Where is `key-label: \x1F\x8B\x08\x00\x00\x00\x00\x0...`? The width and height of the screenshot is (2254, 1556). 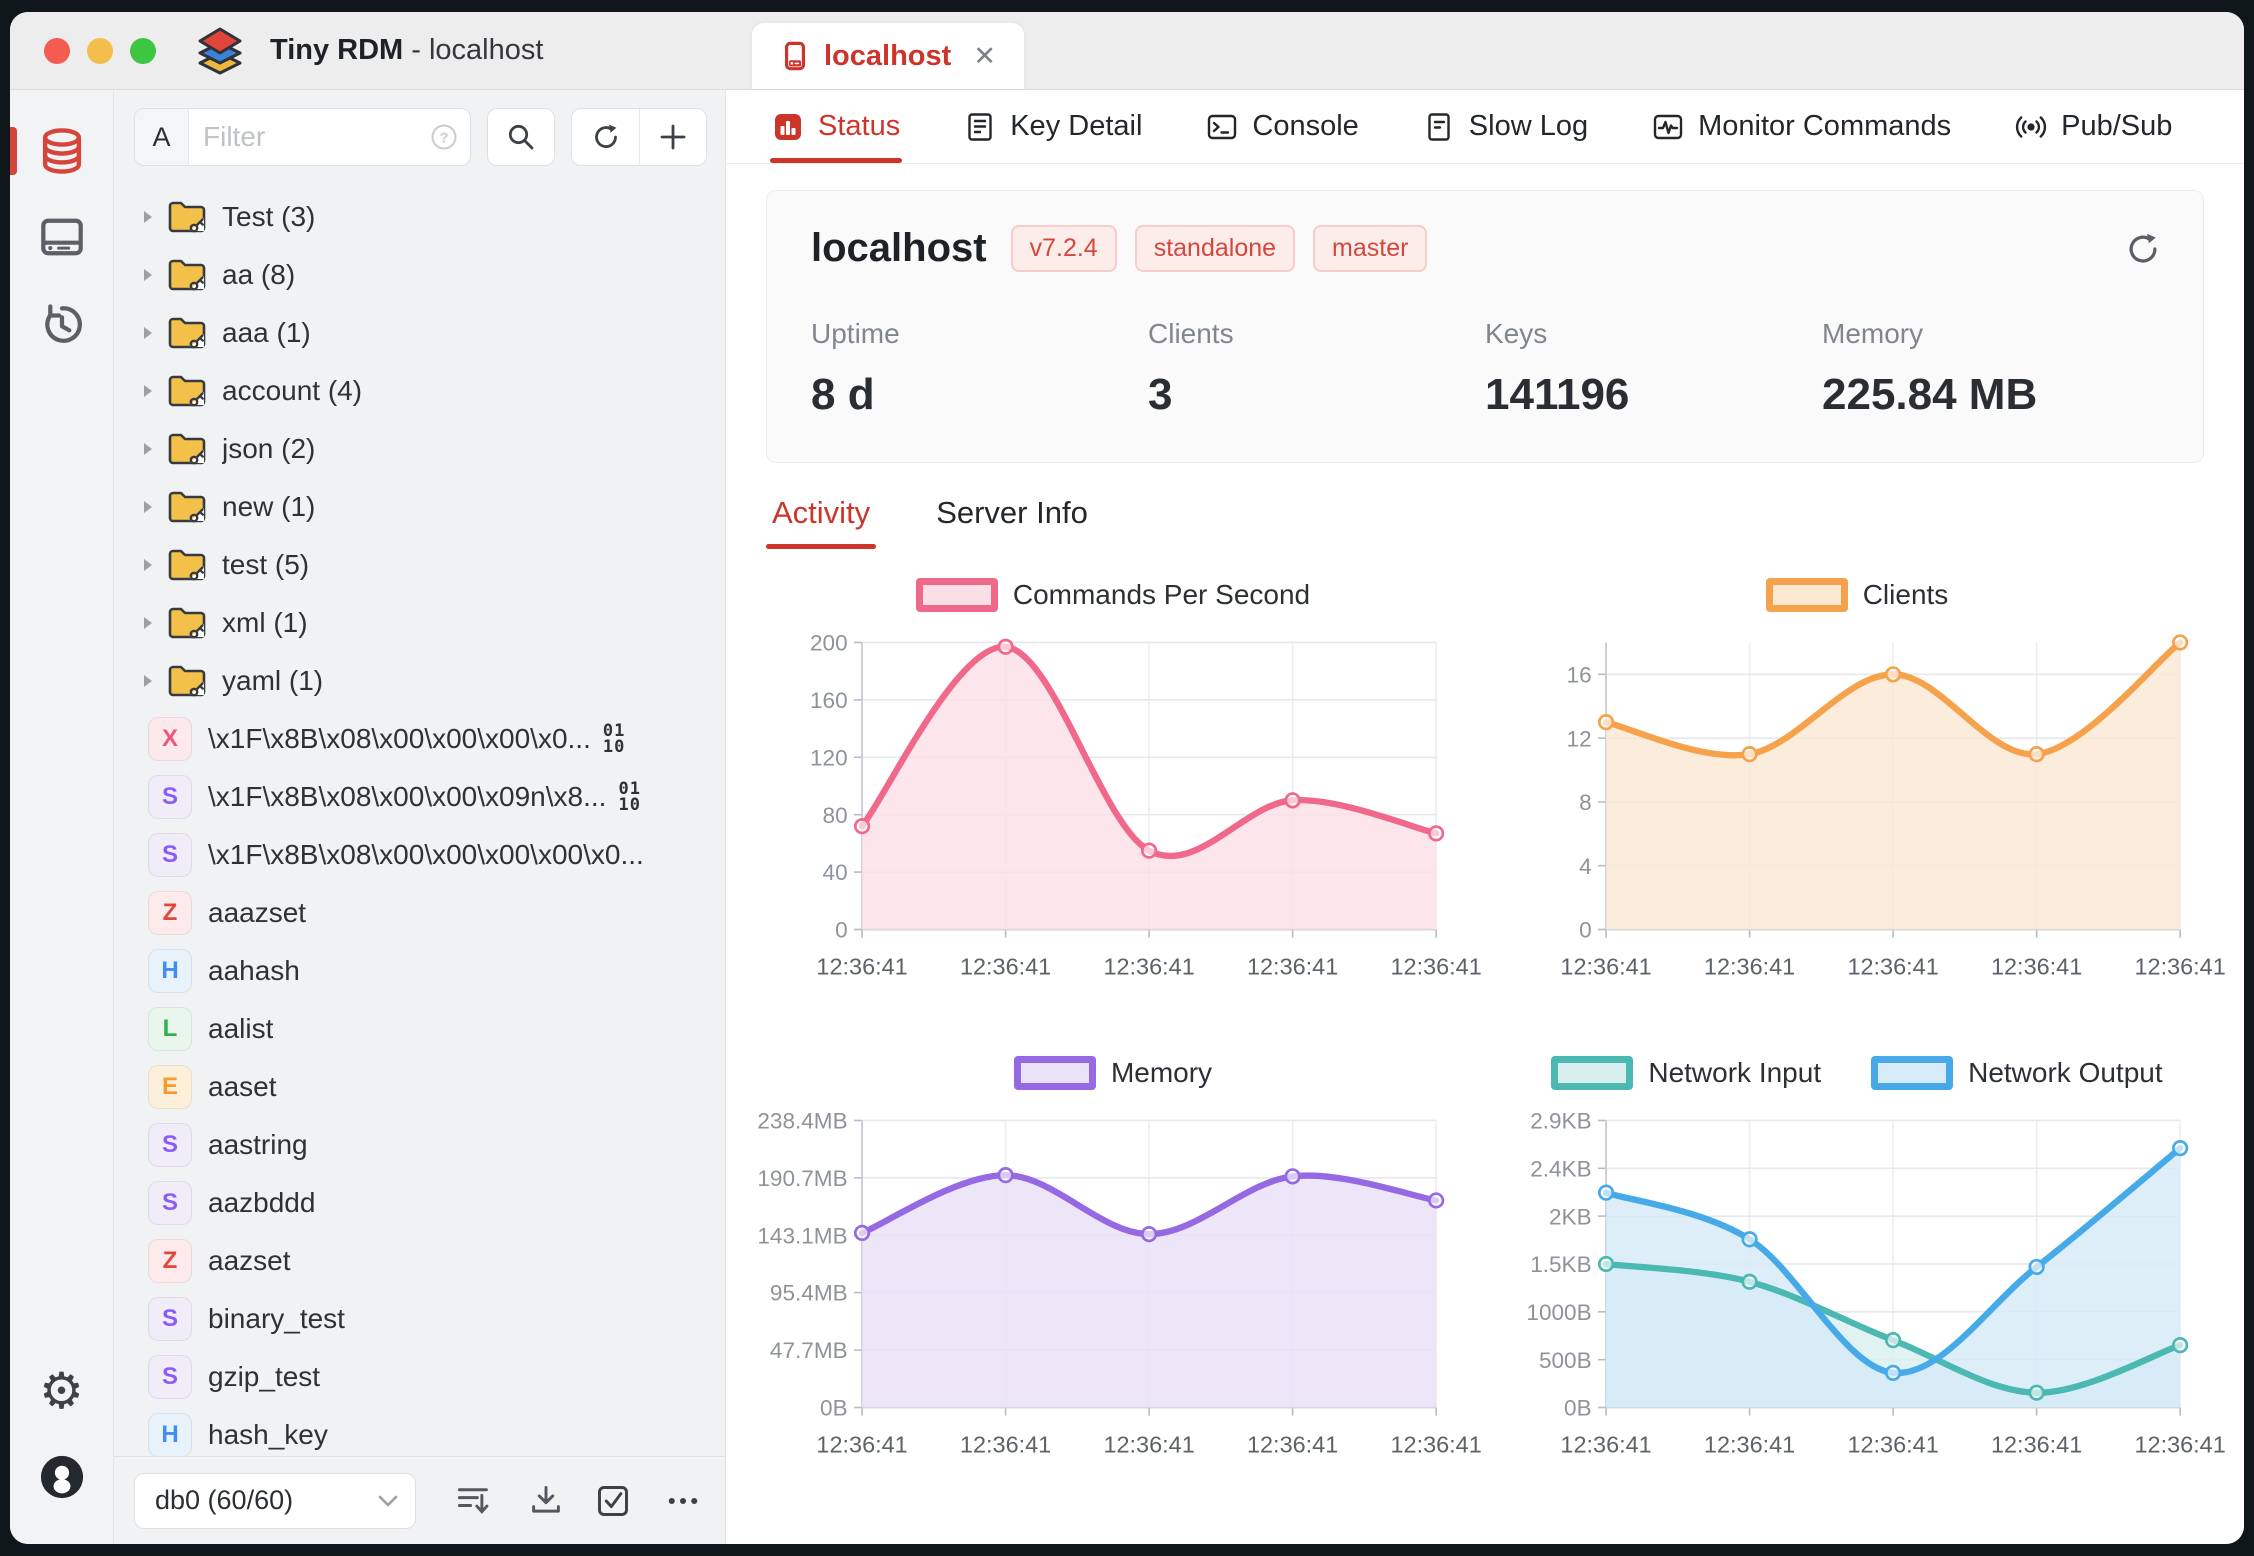
key-label: \x1F\x8B\x08\x00\x00\x00\x00\x0... is located at coordinates (426, 854).